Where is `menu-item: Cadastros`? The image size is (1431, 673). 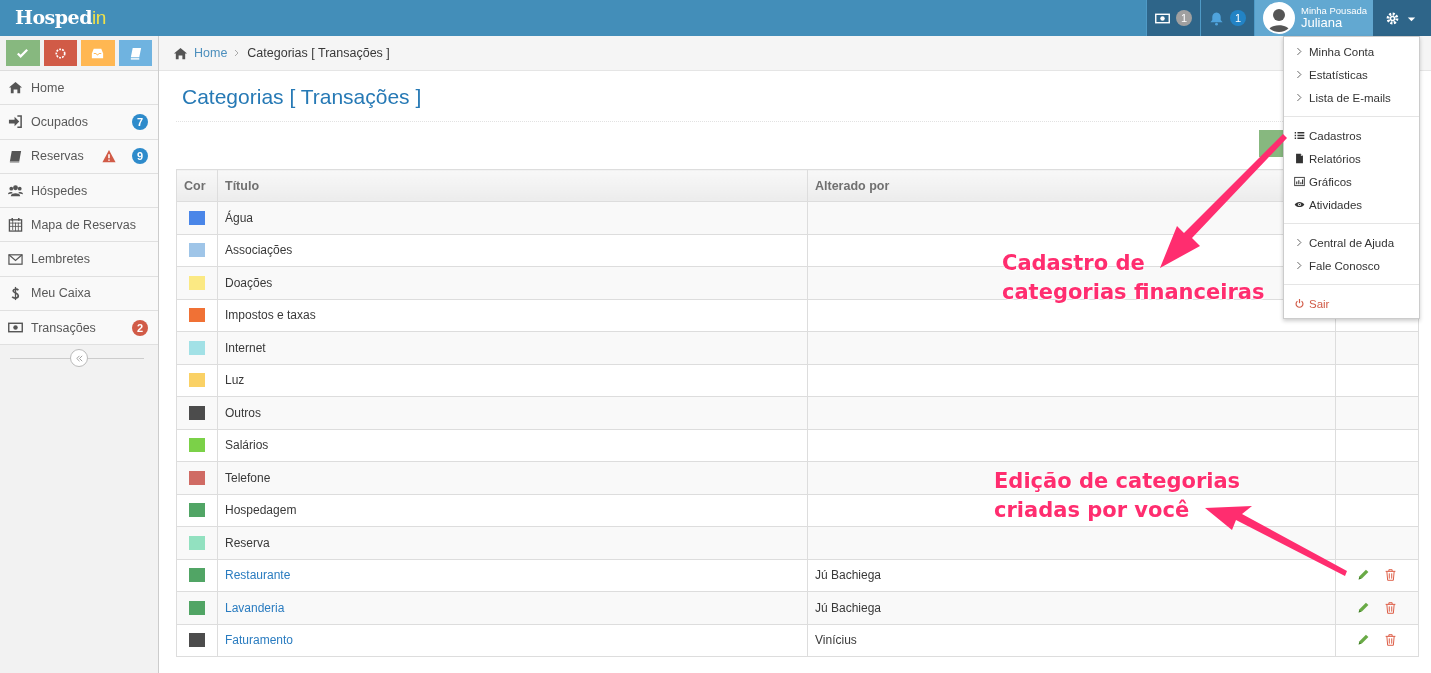
menu-item: Cadastros is located at coordinates (1351, 135).